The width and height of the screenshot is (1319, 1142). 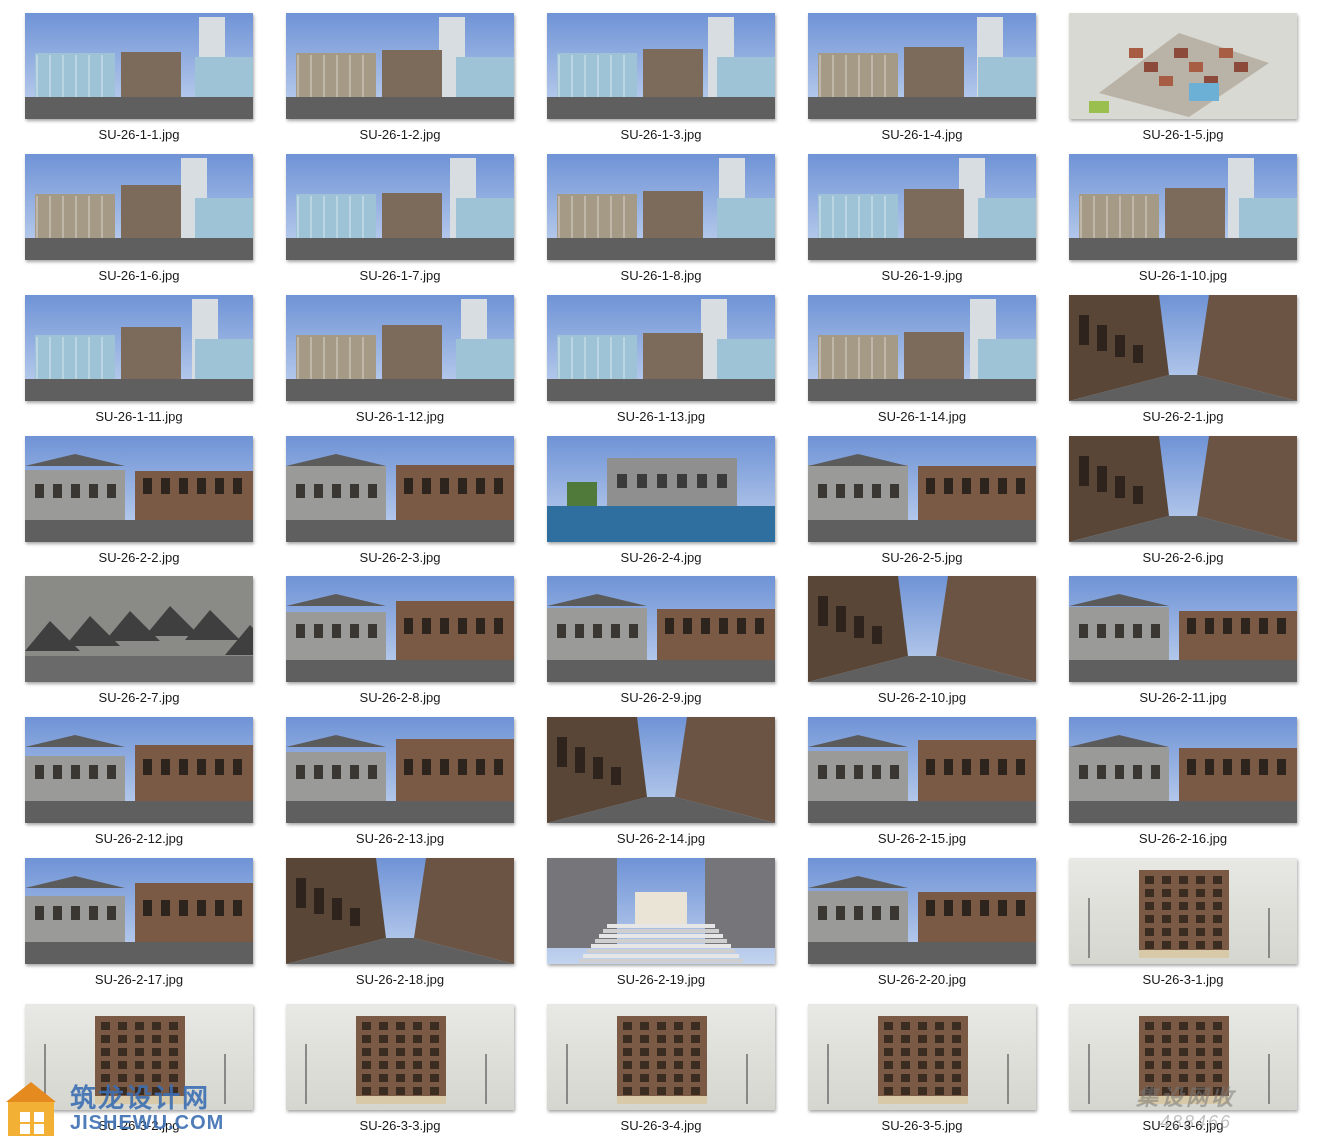 I want to click on file-name-label: SU-26-3-3.jpg, so click(x=400, y=1125).